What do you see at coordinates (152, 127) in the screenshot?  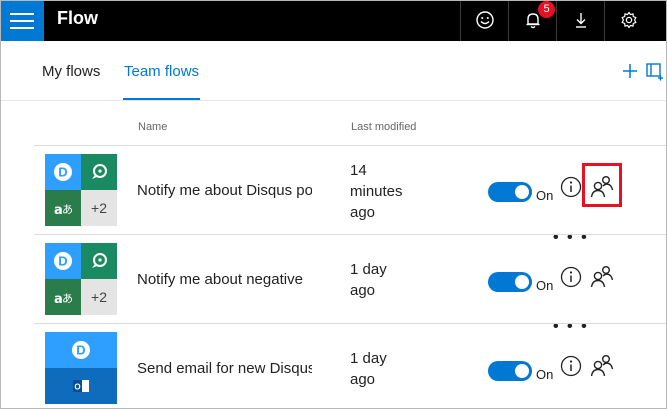 I see `column-header-name: Name` at bounding box center [152, 127].